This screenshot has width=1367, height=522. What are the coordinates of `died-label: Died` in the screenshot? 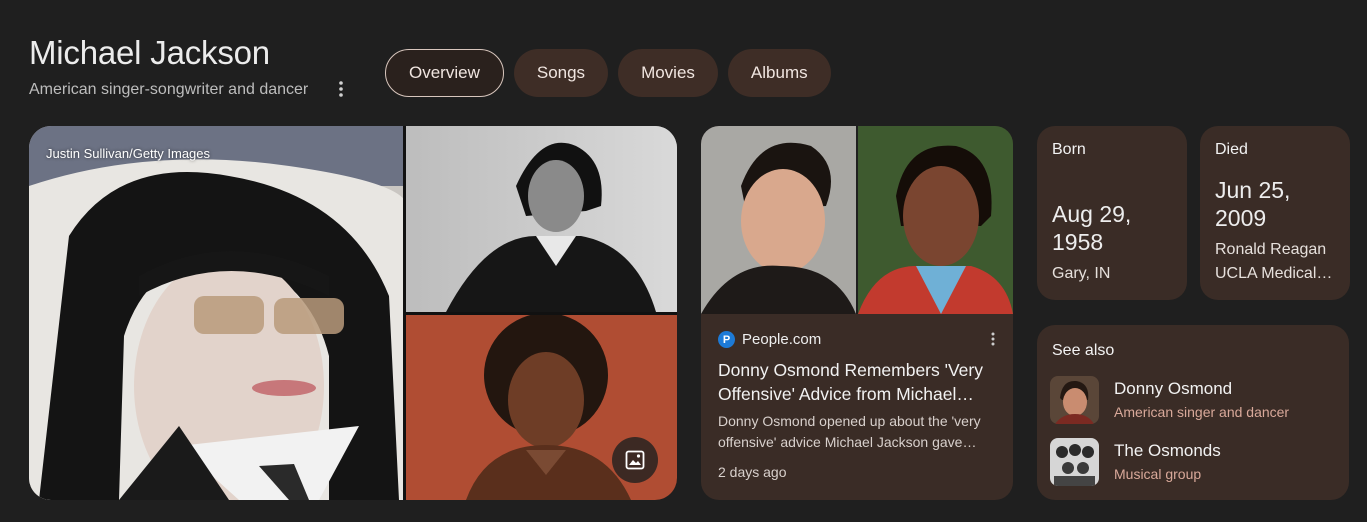 It's located at (1231, 149).